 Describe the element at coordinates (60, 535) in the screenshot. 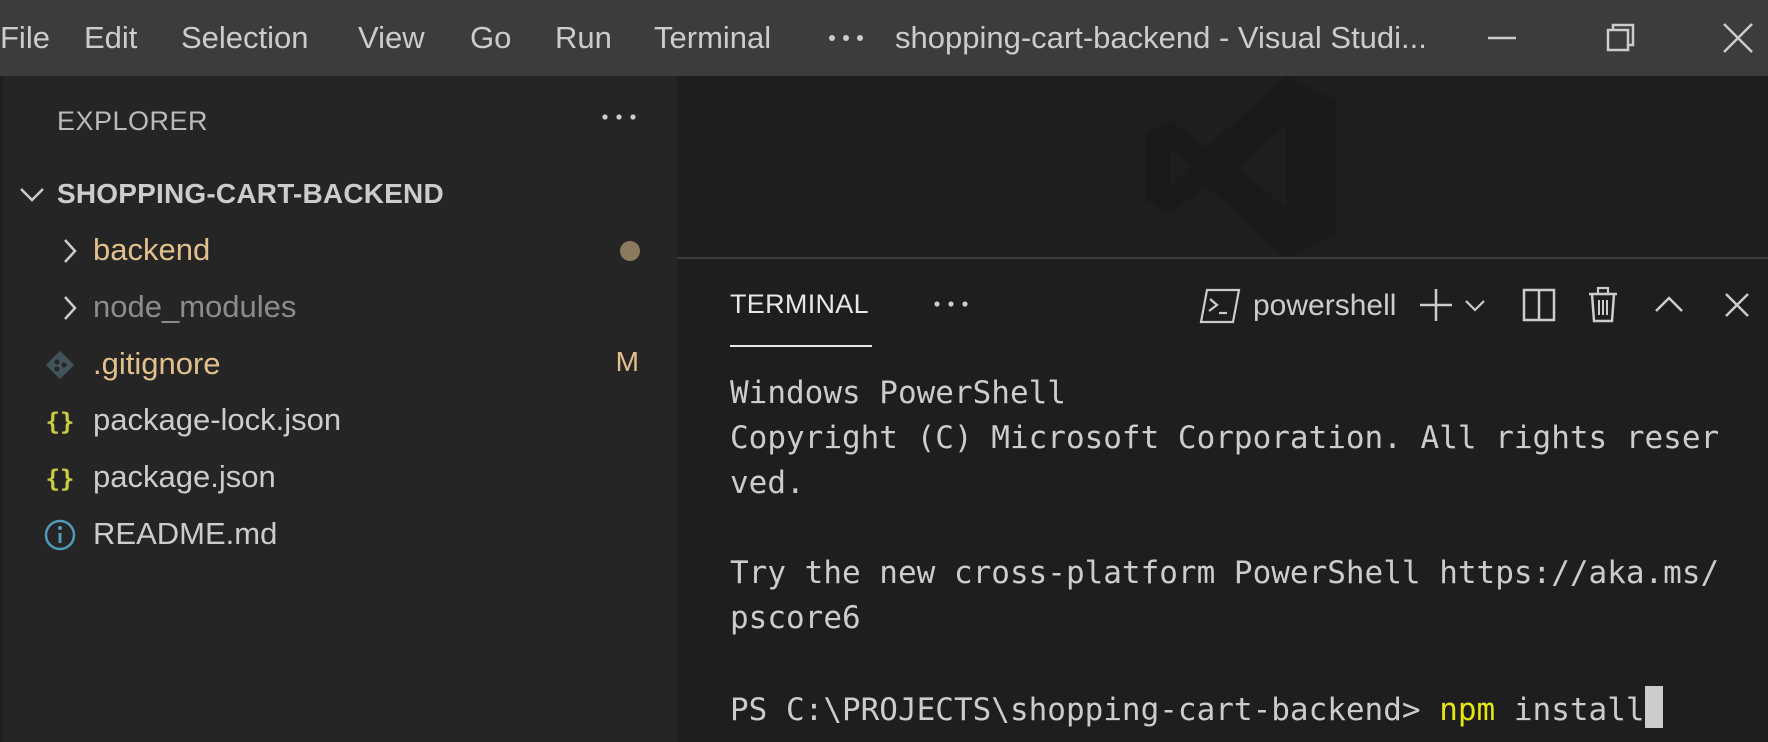

I see `info-icon` at that location.